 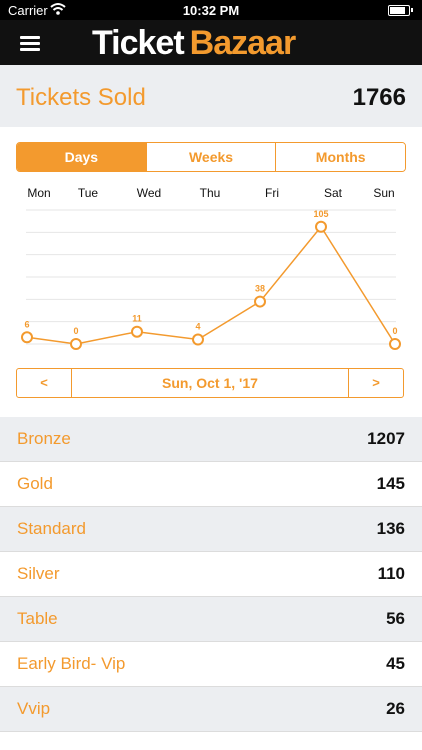 I want to click on app-logo: Ticket Bazaar, so click(x=194, y=43).